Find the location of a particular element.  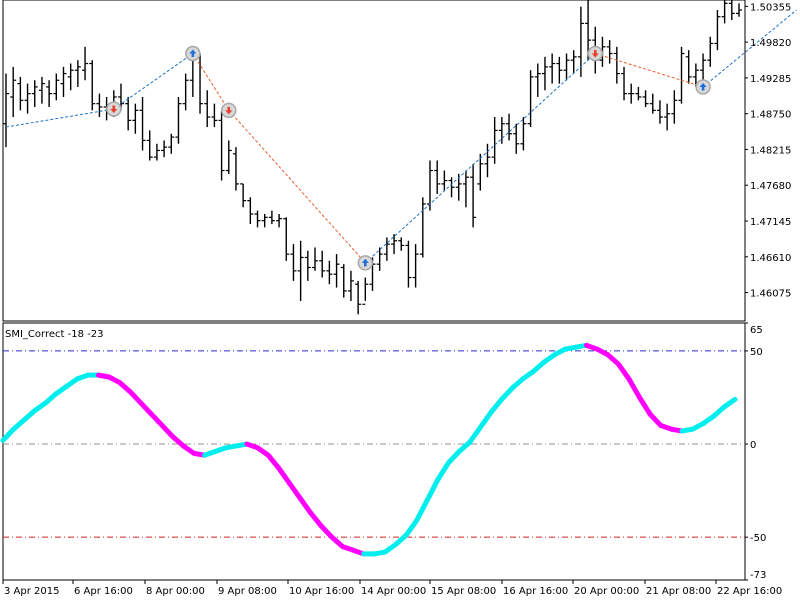

price-tick-label: 1.46610 is located at coordinates (770, 258).